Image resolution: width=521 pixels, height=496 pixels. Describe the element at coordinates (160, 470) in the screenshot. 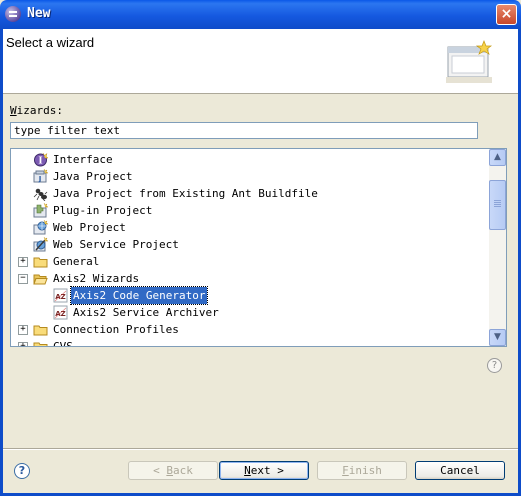

I see `back-button-prefix: <` at that location.